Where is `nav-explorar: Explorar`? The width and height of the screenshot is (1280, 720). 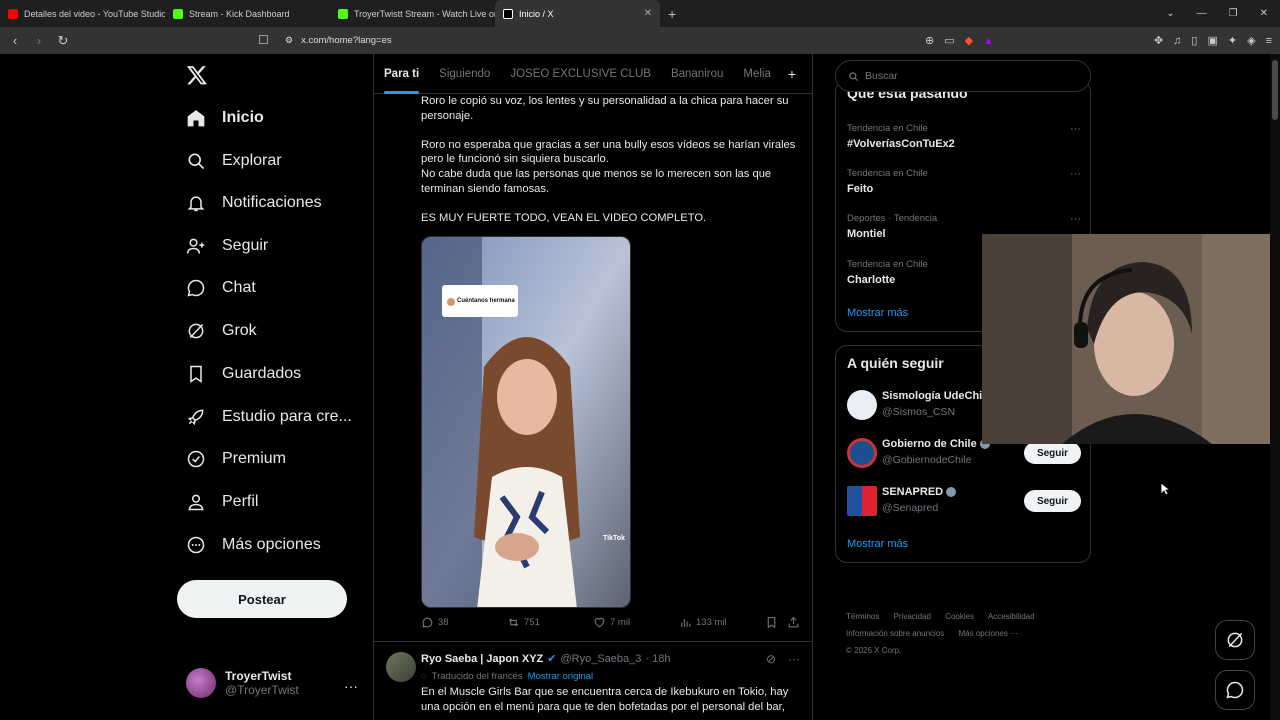 nav-explorar: Explorar is located at coordinates (234, 161).